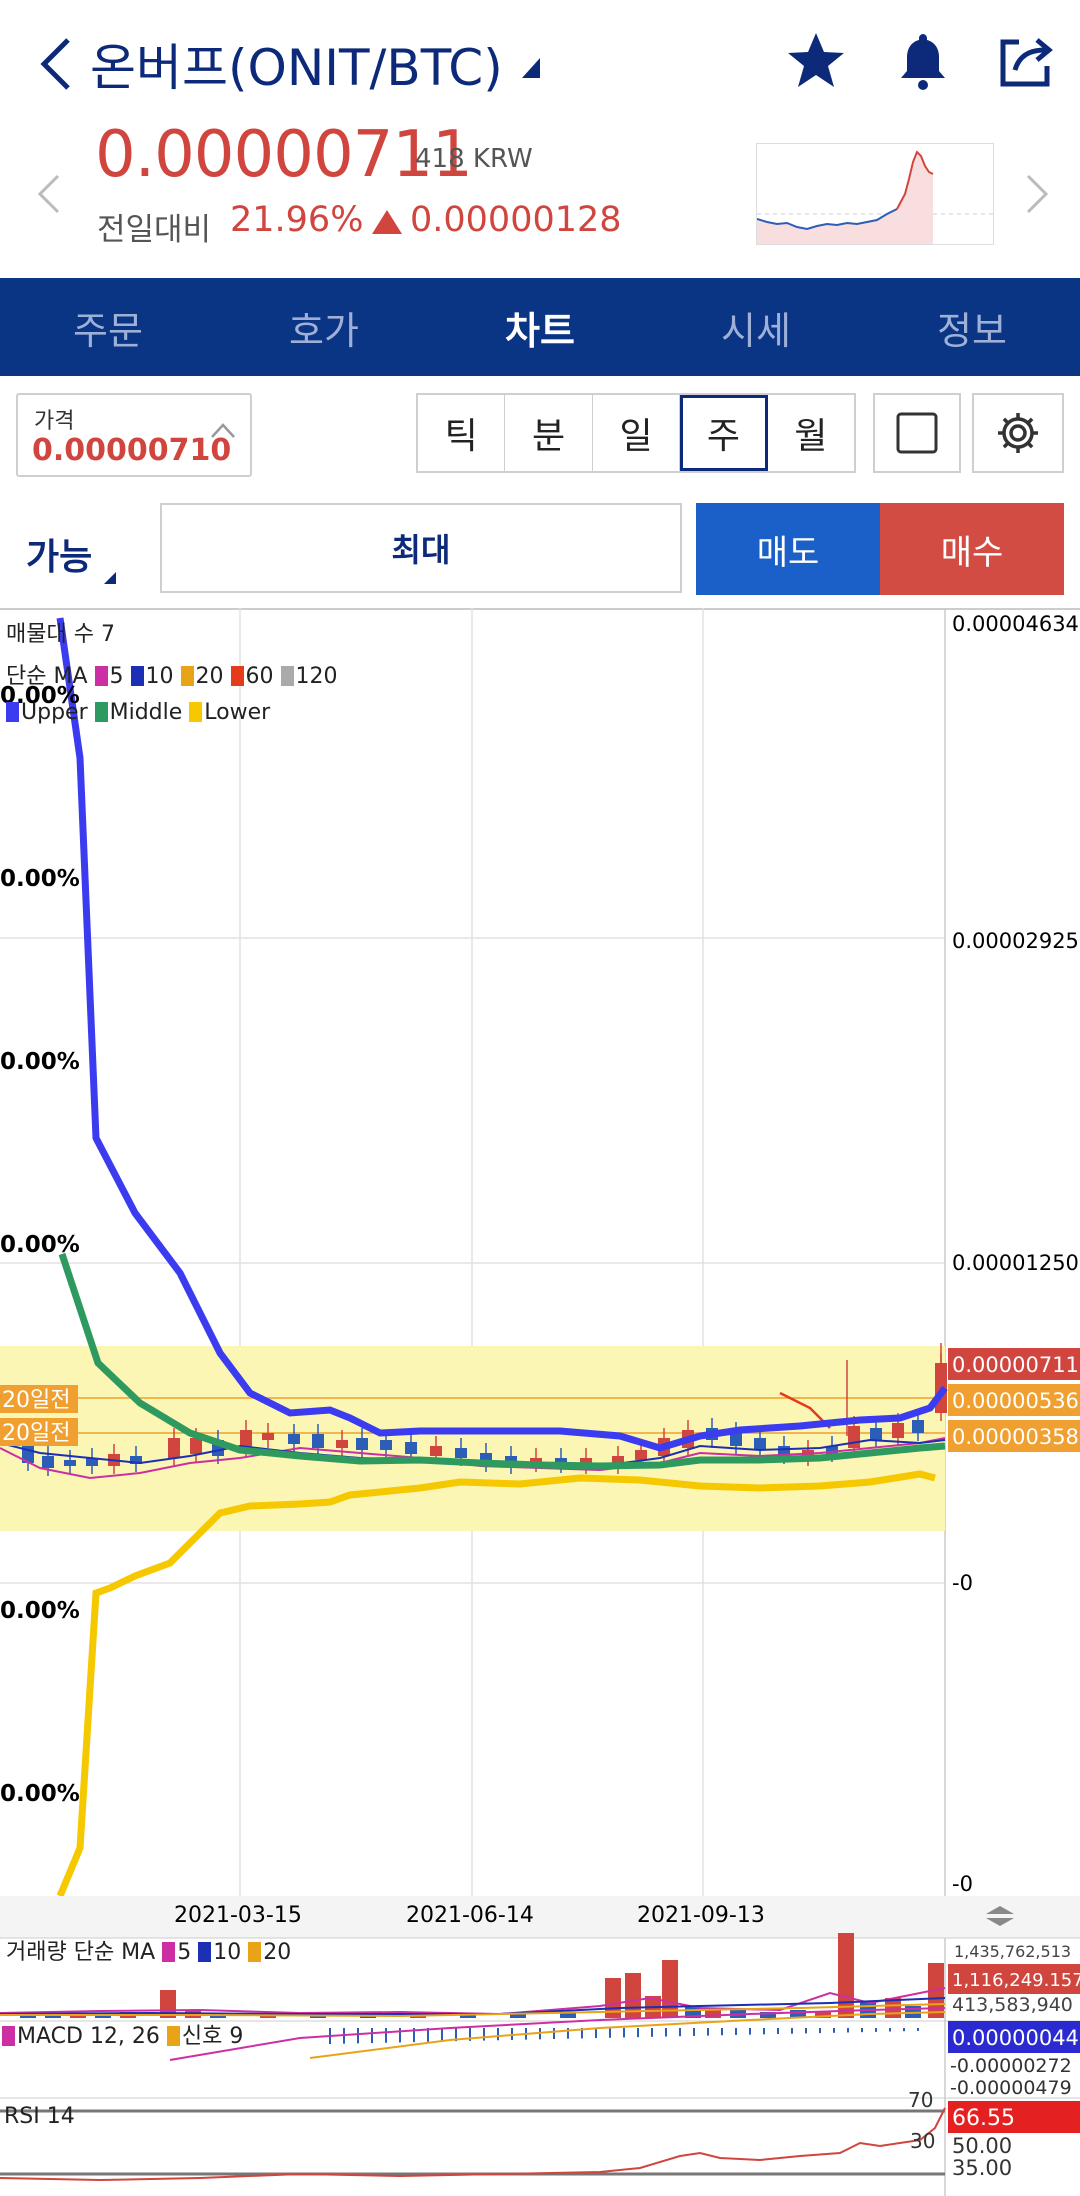  I want to click on next-coin-arrow-icon, so click(1037, 194).